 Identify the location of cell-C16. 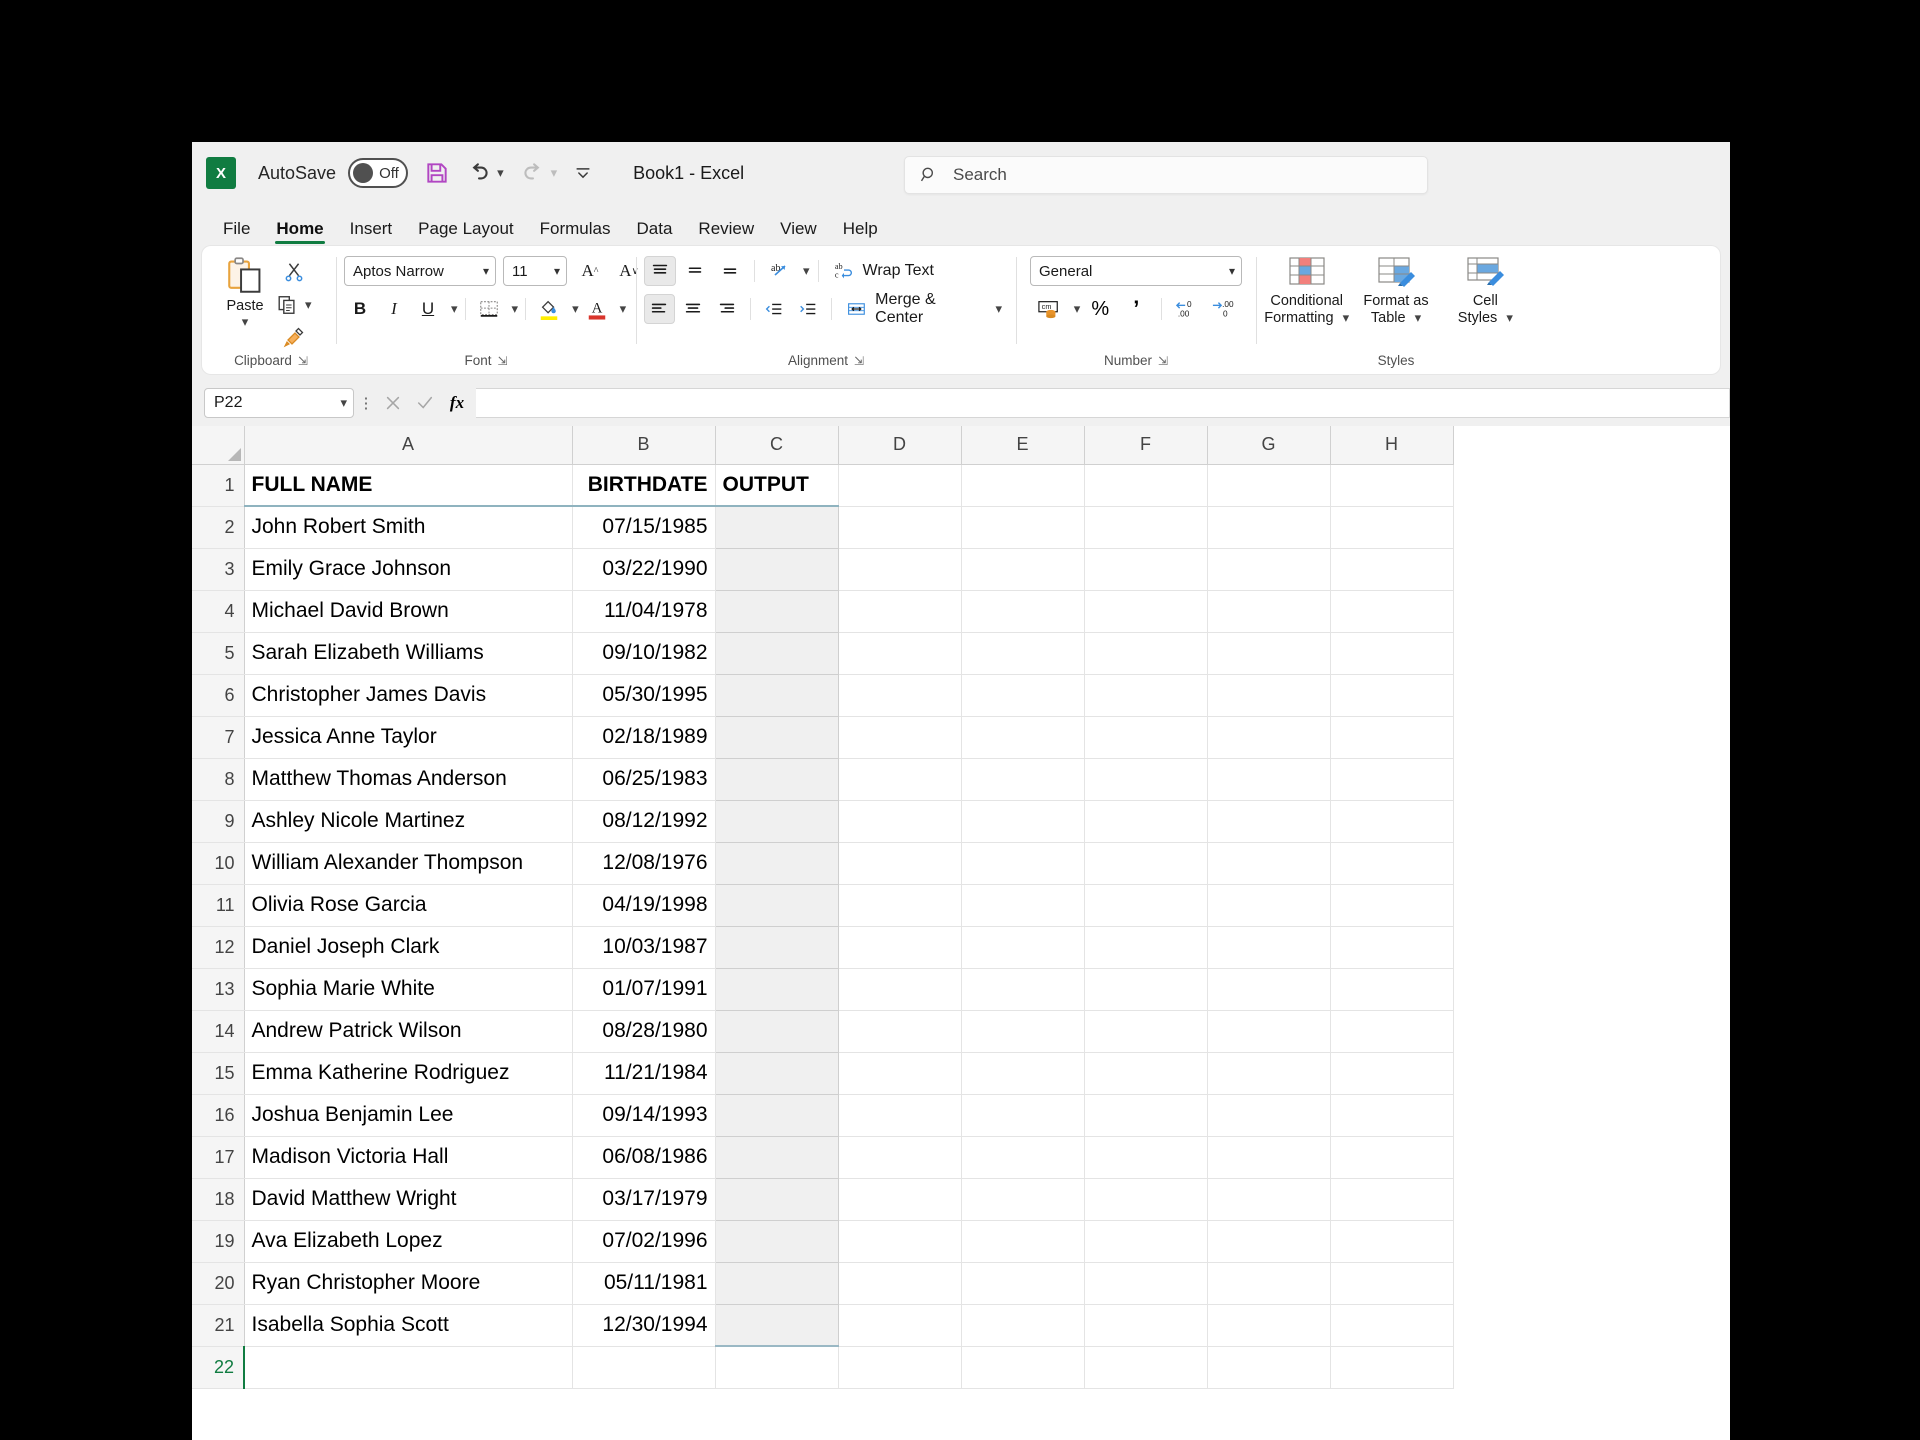
(776, 1115).